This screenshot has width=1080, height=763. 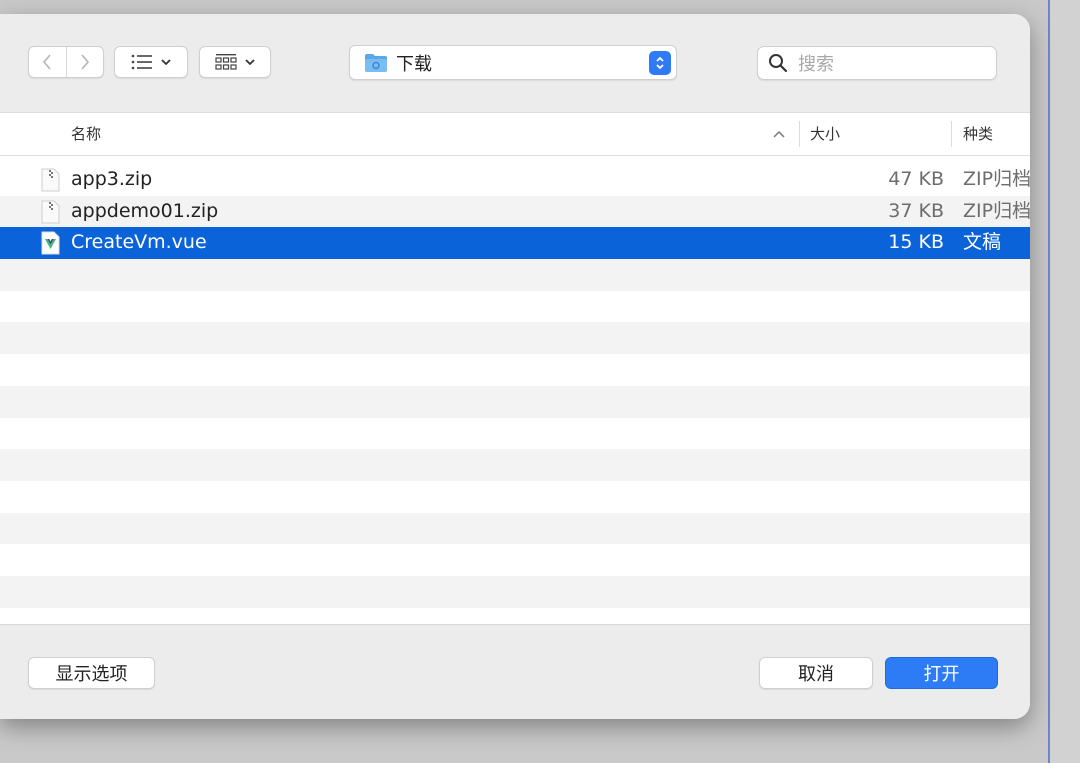 I want to click on file-name: appdemo01.zip, so click(x=145, y=210).